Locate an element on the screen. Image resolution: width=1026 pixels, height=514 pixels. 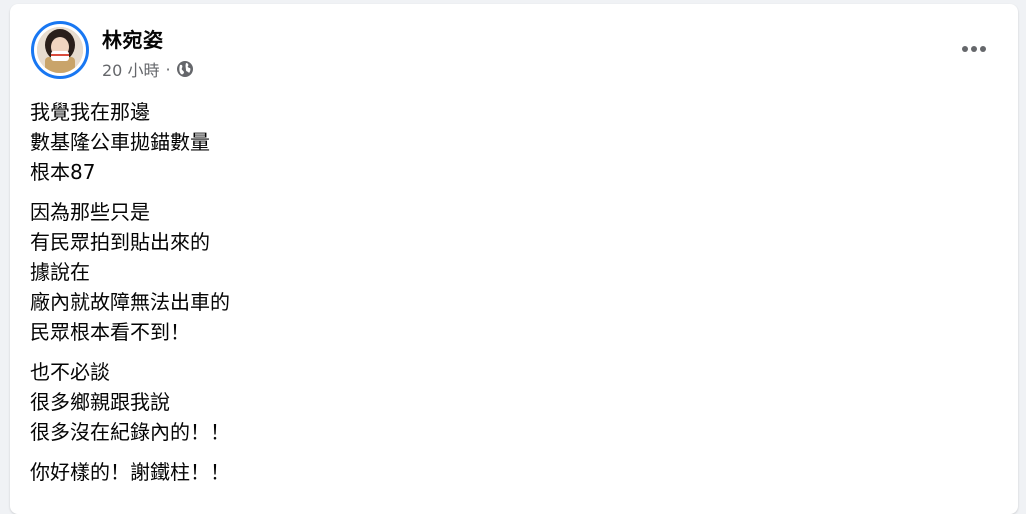
post-line: 很多鄉親跟我說 is located at coordinates (100, 402).